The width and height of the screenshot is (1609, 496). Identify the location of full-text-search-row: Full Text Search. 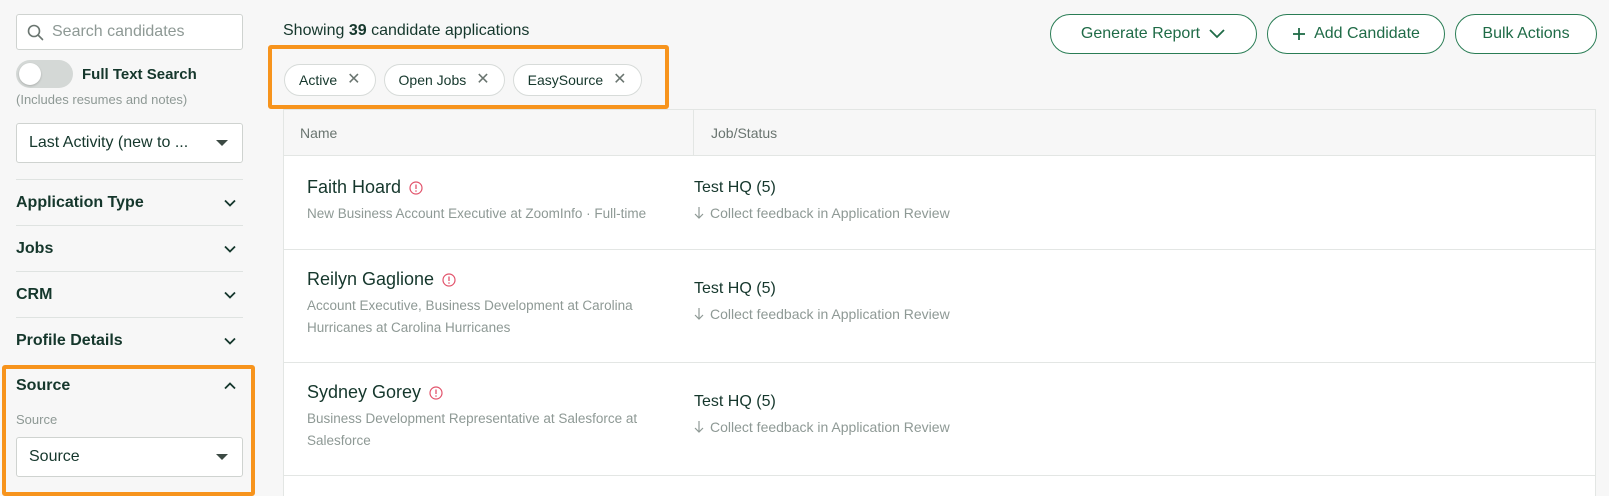
(106, 74).